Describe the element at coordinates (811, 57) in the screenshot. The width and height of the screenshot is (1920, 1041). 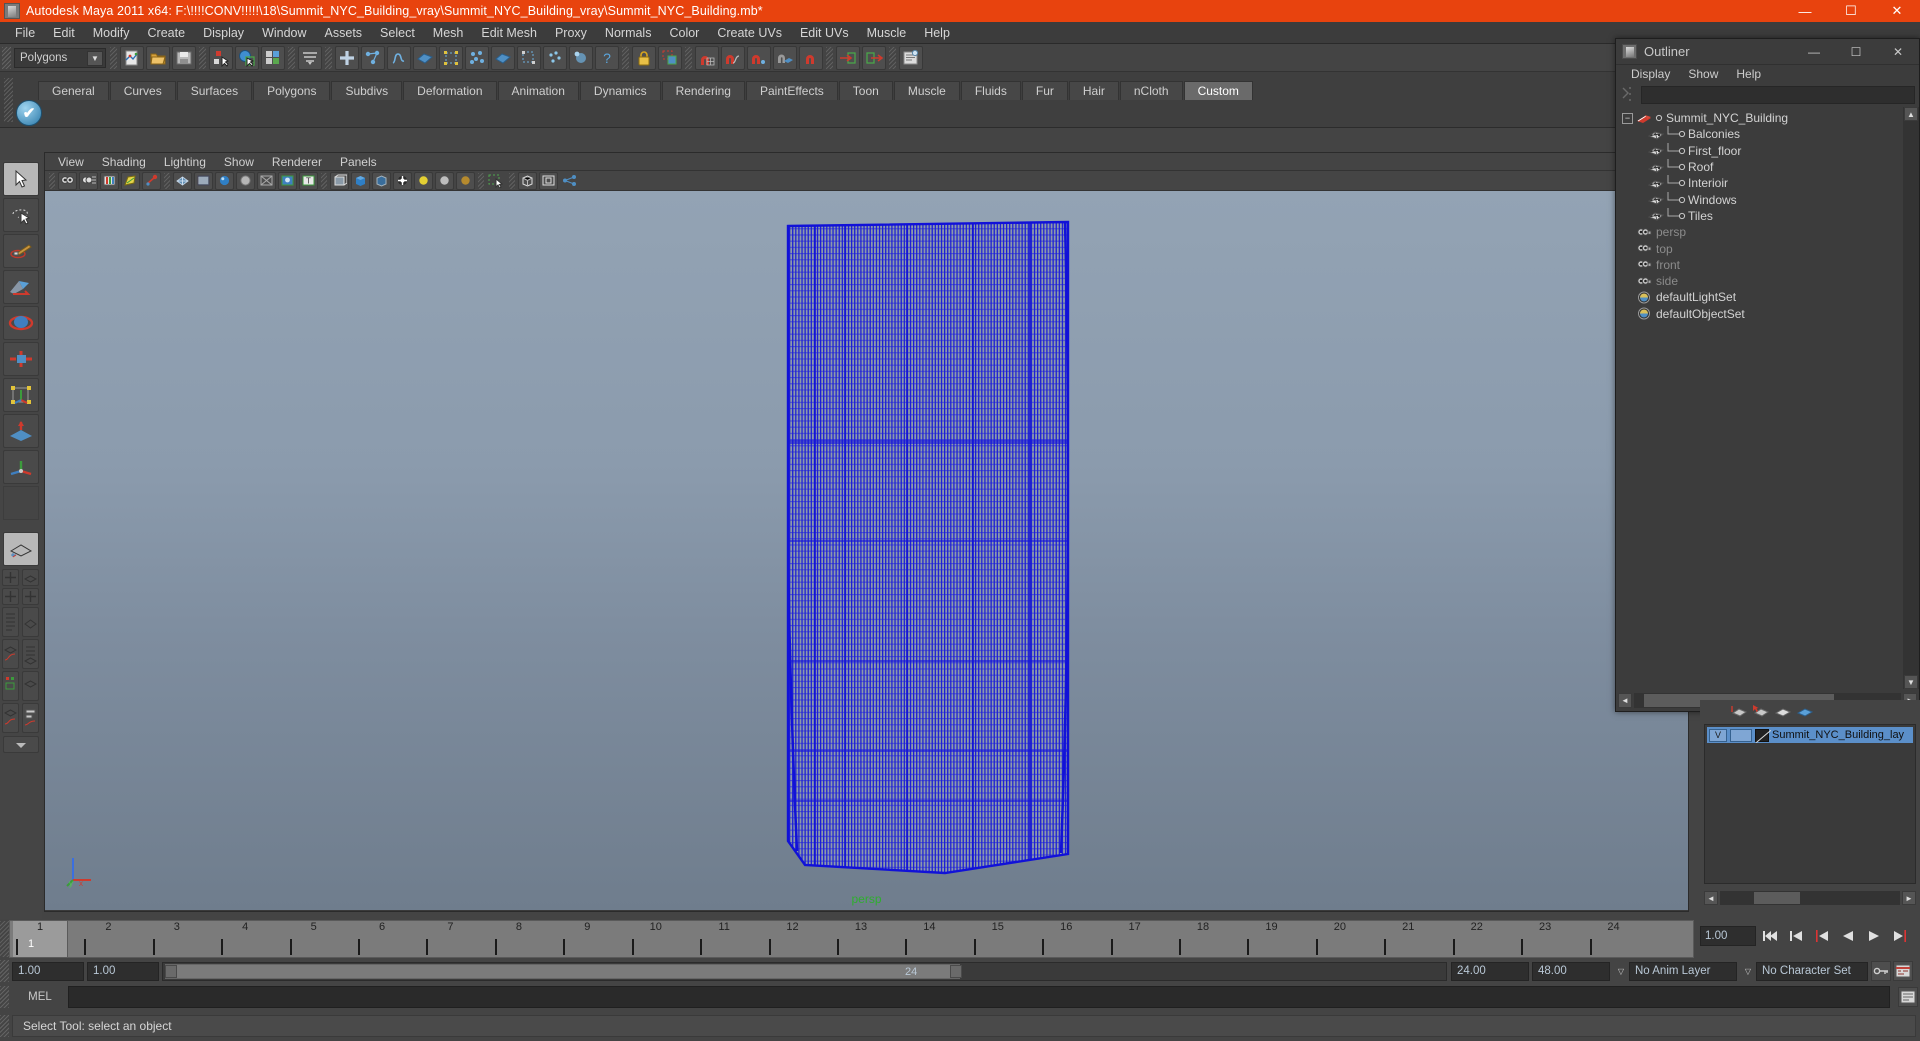
I see `snap-to-view-icon` at that location.